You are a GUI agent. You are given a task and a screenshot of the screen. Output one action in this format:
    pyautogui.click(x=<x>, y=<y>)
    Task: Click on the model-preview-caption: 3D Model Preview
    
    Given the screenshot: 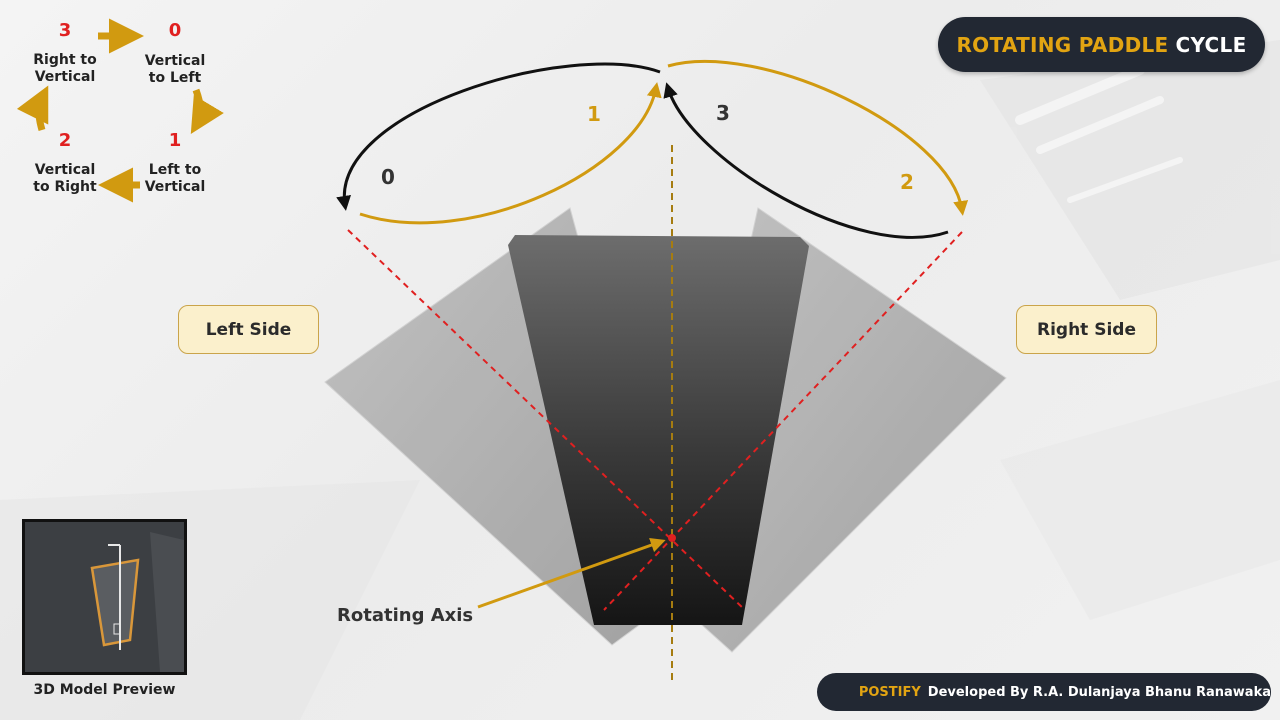 What is the action you would take?
    pyautogui.click(x=104, y=690)
    